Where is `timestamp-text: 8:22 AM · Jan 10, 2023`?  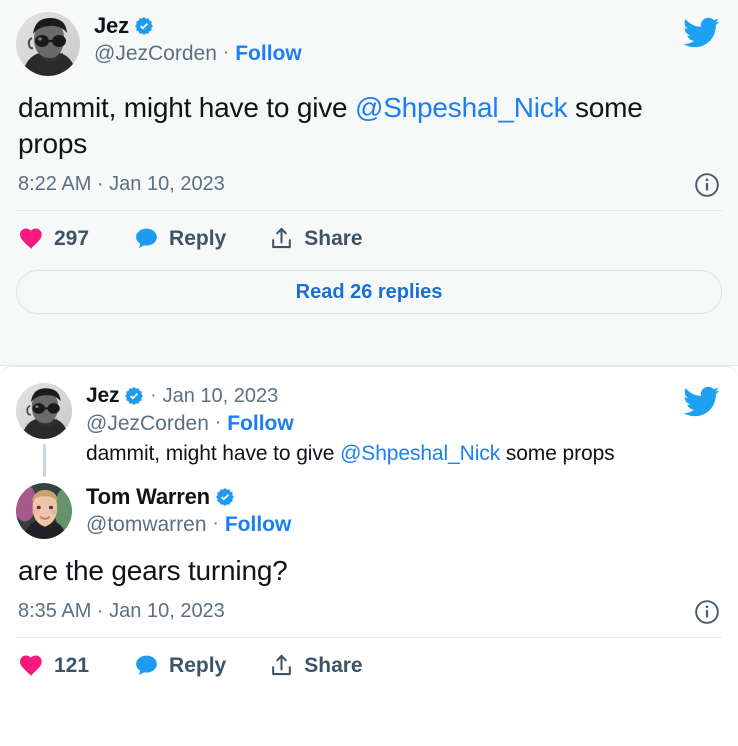
timestamp-text: 8:22 AM · Jan 10, 2023 is located at coordinates (121, 184).